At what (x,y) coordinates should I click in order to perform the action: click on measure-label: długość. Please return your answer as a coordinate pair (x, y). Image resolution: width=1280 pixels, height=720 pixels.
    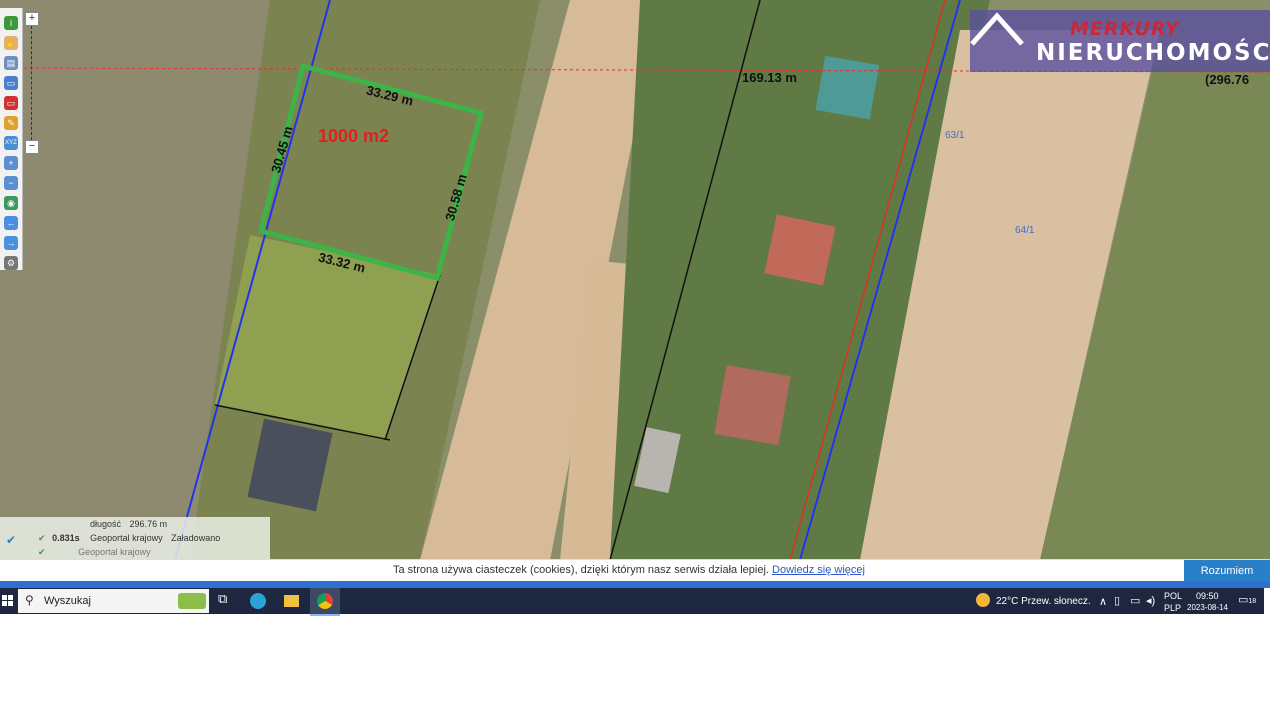
    Looking at the image, I should click on (106, 524).